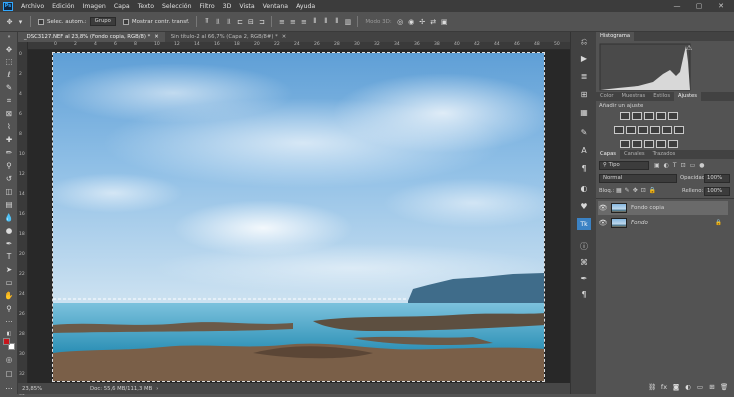  I want to click on align-hcenter-icon: ⊟, so click(250, 21).